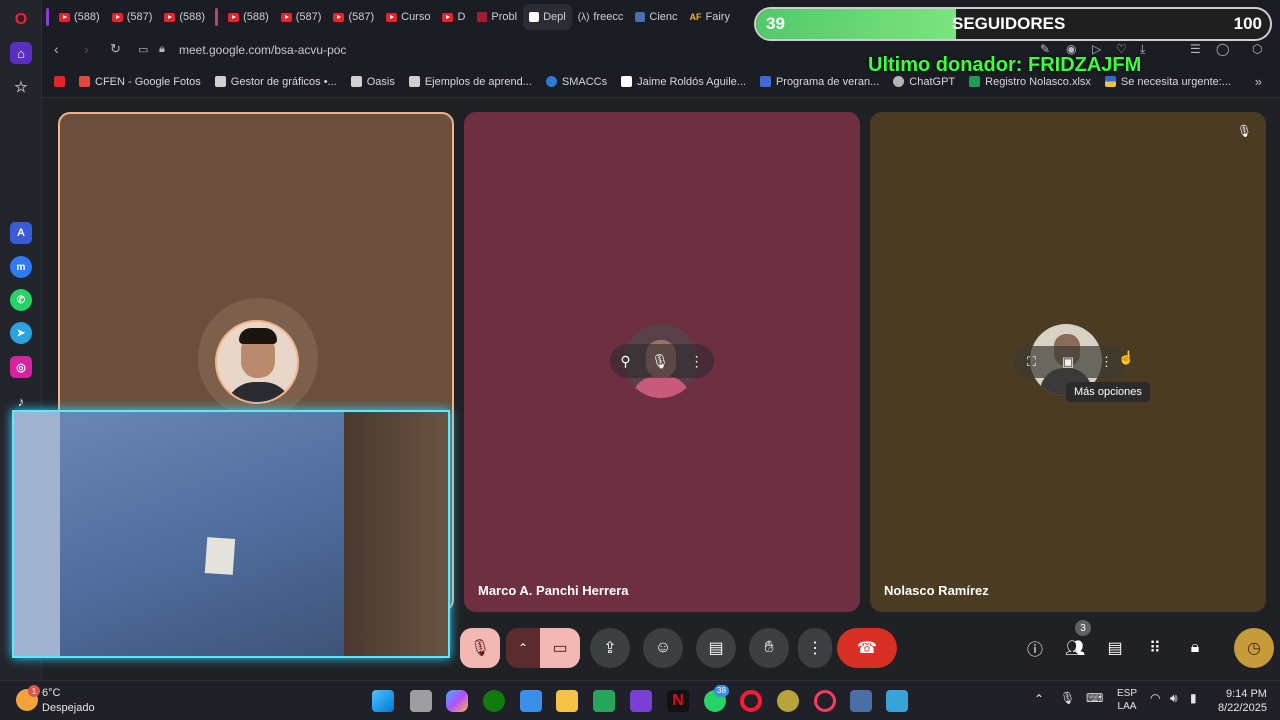  What do you see at coordinates (721, 691) in the screenshot?
I see `whatsapp-badge: 38` at bounding box center [721, 691].